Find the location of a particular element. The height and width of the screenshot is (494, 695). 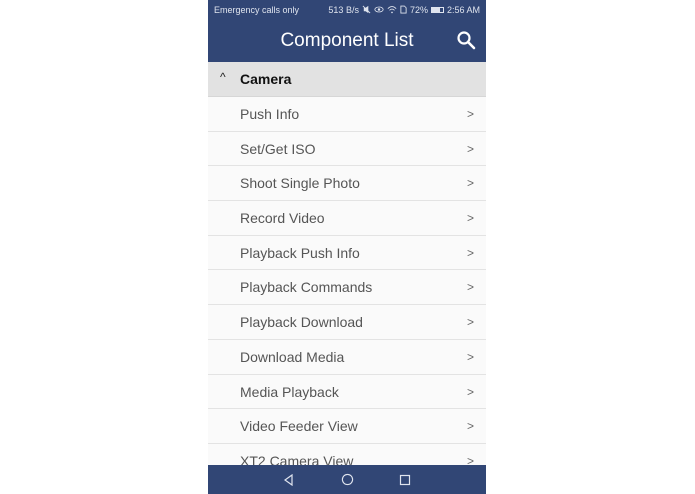

list-item-download-media: Download Media > is located at coordinates (347, 357).